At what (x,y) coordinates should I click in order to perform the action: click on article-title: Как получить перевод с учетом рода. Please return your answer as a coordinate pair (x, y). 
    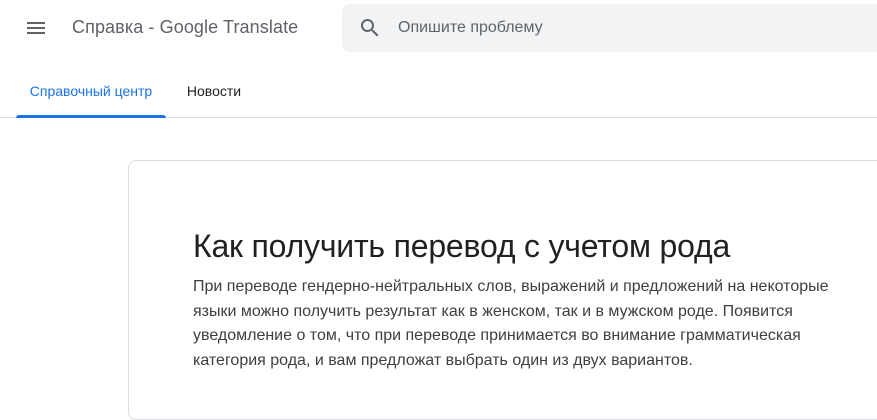
    Looking at the image, I should click on (462, 246).